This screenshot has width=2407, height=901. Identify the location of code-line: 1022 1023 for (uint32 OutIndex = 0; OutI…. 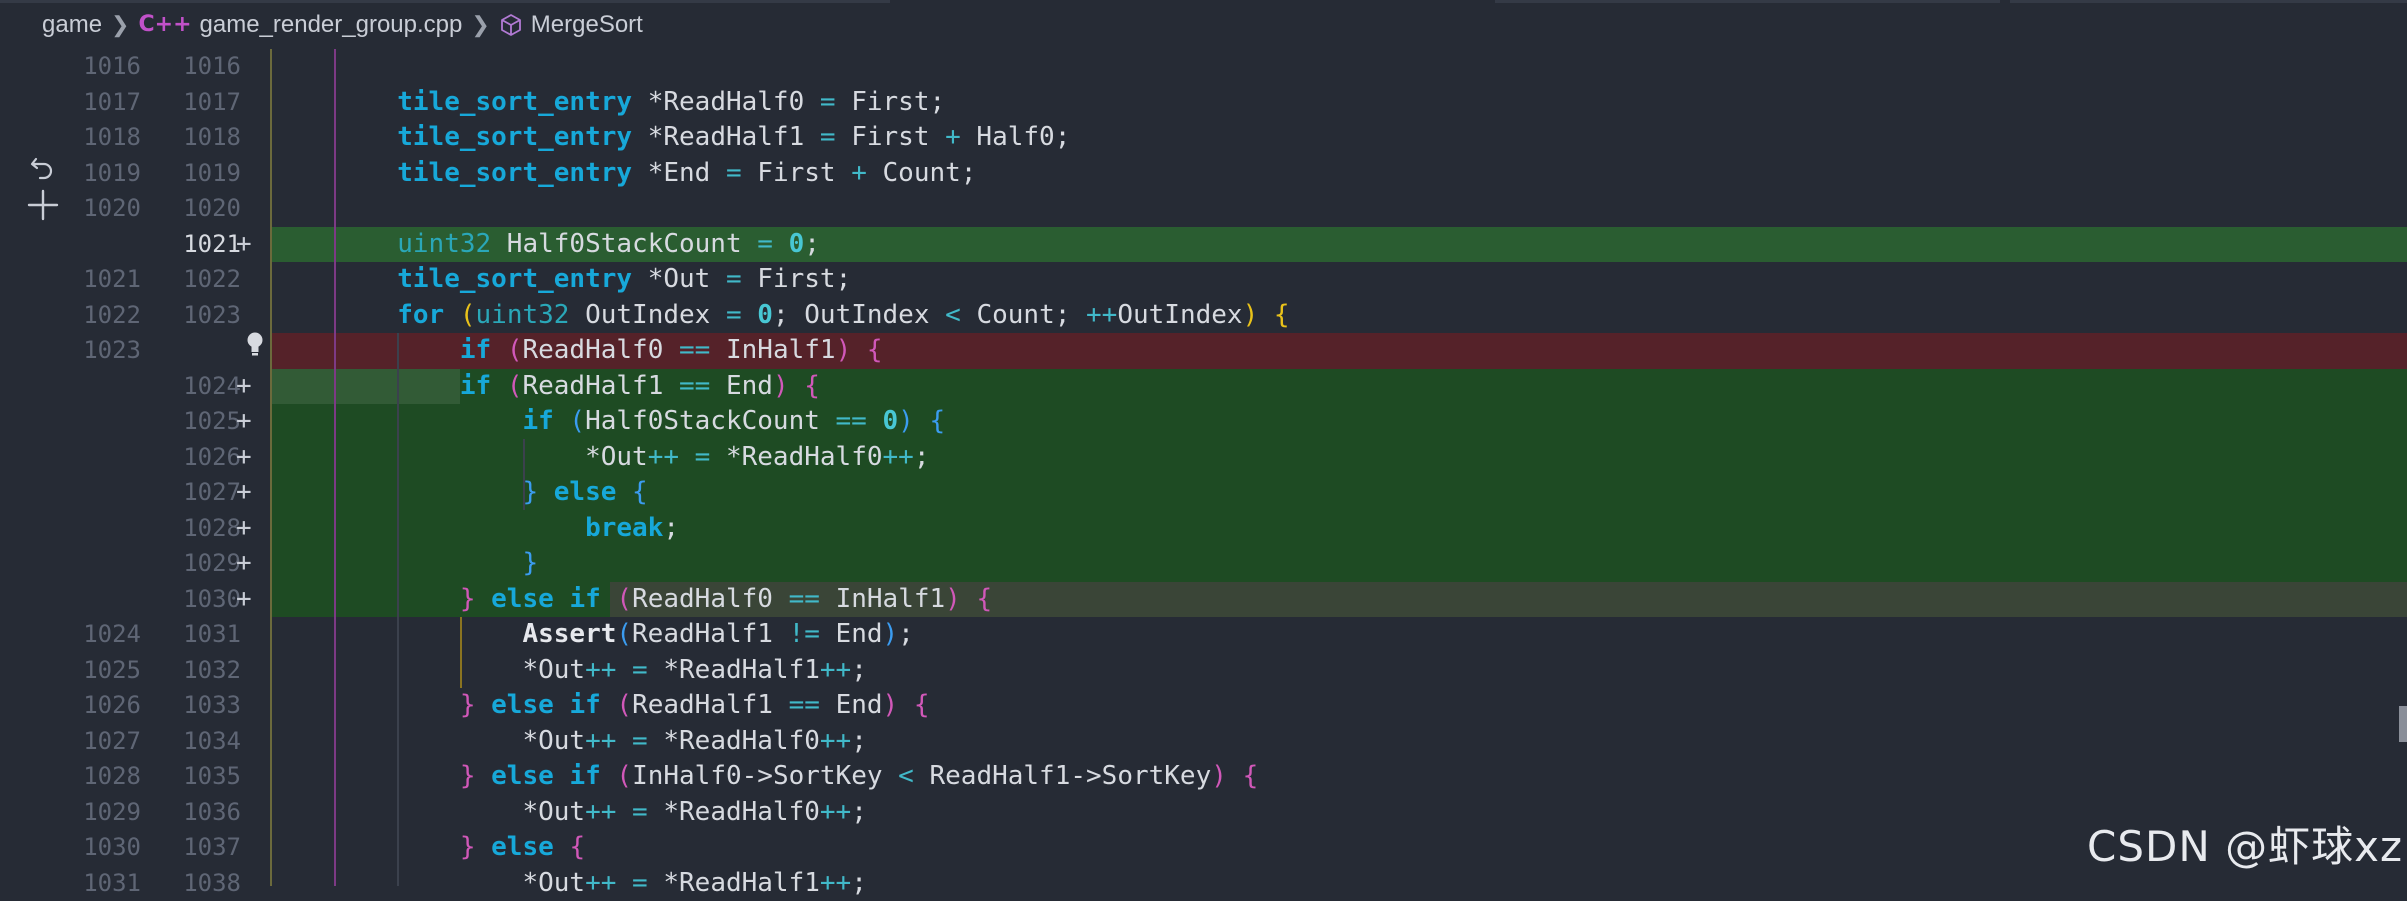
(1203, 316).